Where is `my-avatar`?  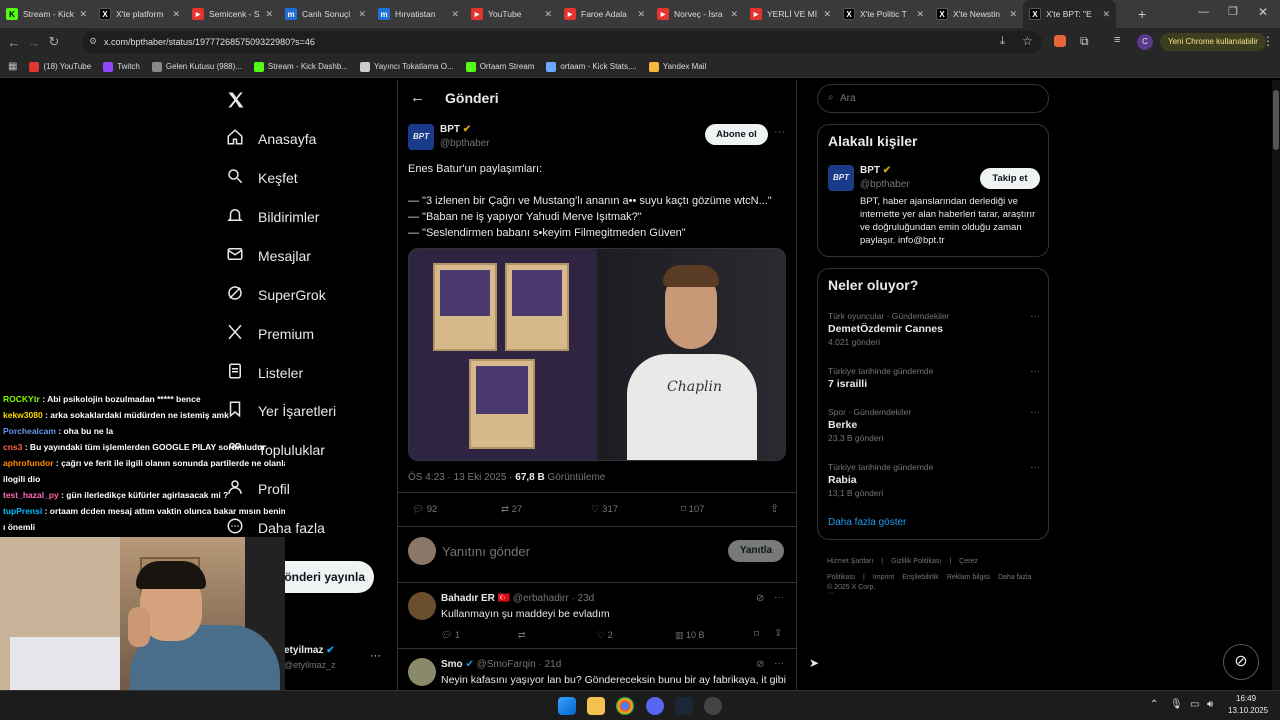
my-avatar is located at coordinates (422, 551).